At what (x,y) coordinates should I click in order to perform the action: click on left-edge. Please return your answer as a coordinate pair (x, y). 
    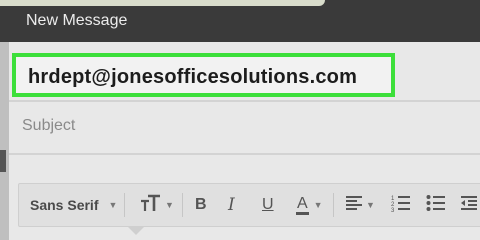
    Looking at the image, I should click on (4, 141).